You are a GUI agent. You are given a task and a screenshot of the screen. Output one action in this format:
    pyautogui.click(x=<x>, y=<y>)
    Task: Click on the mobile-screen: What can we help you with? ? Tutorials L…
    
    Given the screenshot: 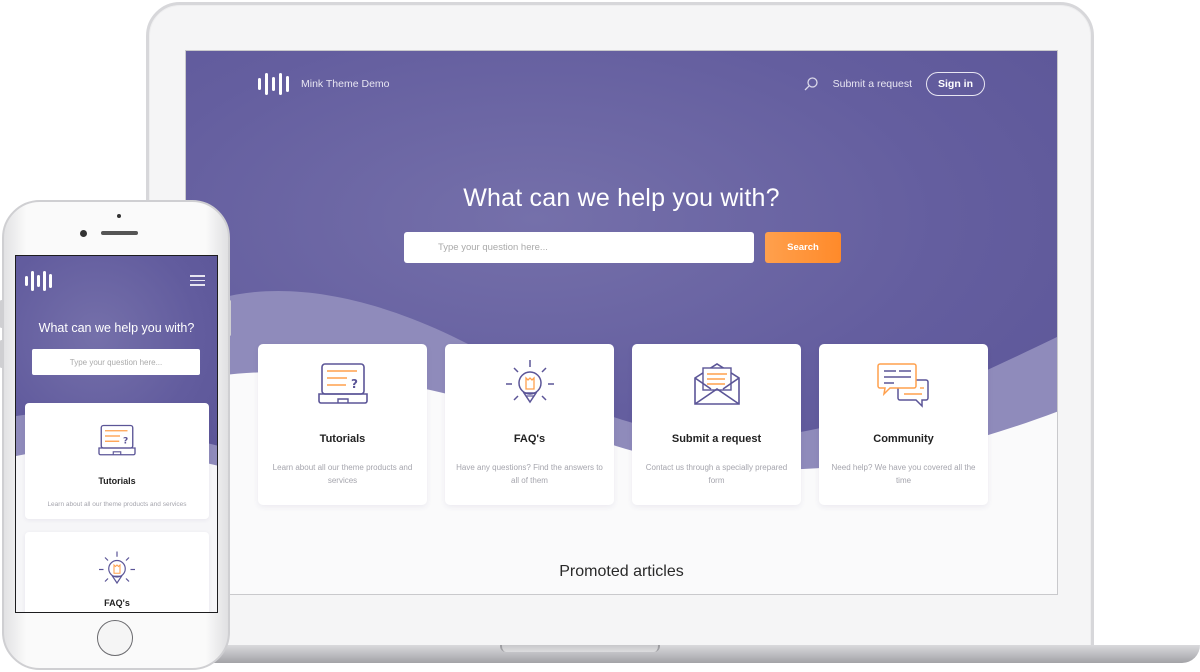 What is the action you would take?
    pyautogui.click(x=116, y=434)
    